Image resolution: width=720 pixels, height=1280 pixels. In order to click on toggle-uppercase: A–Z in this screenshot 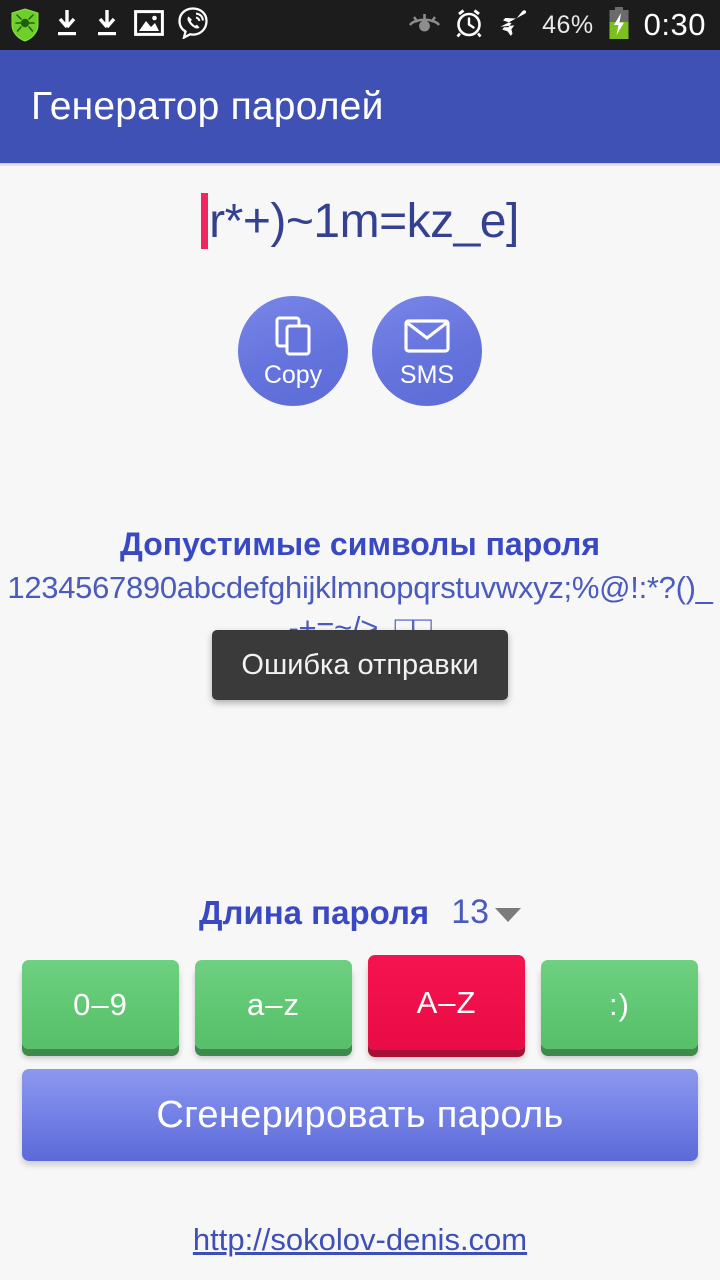, I will do `click(446, 1002)`.